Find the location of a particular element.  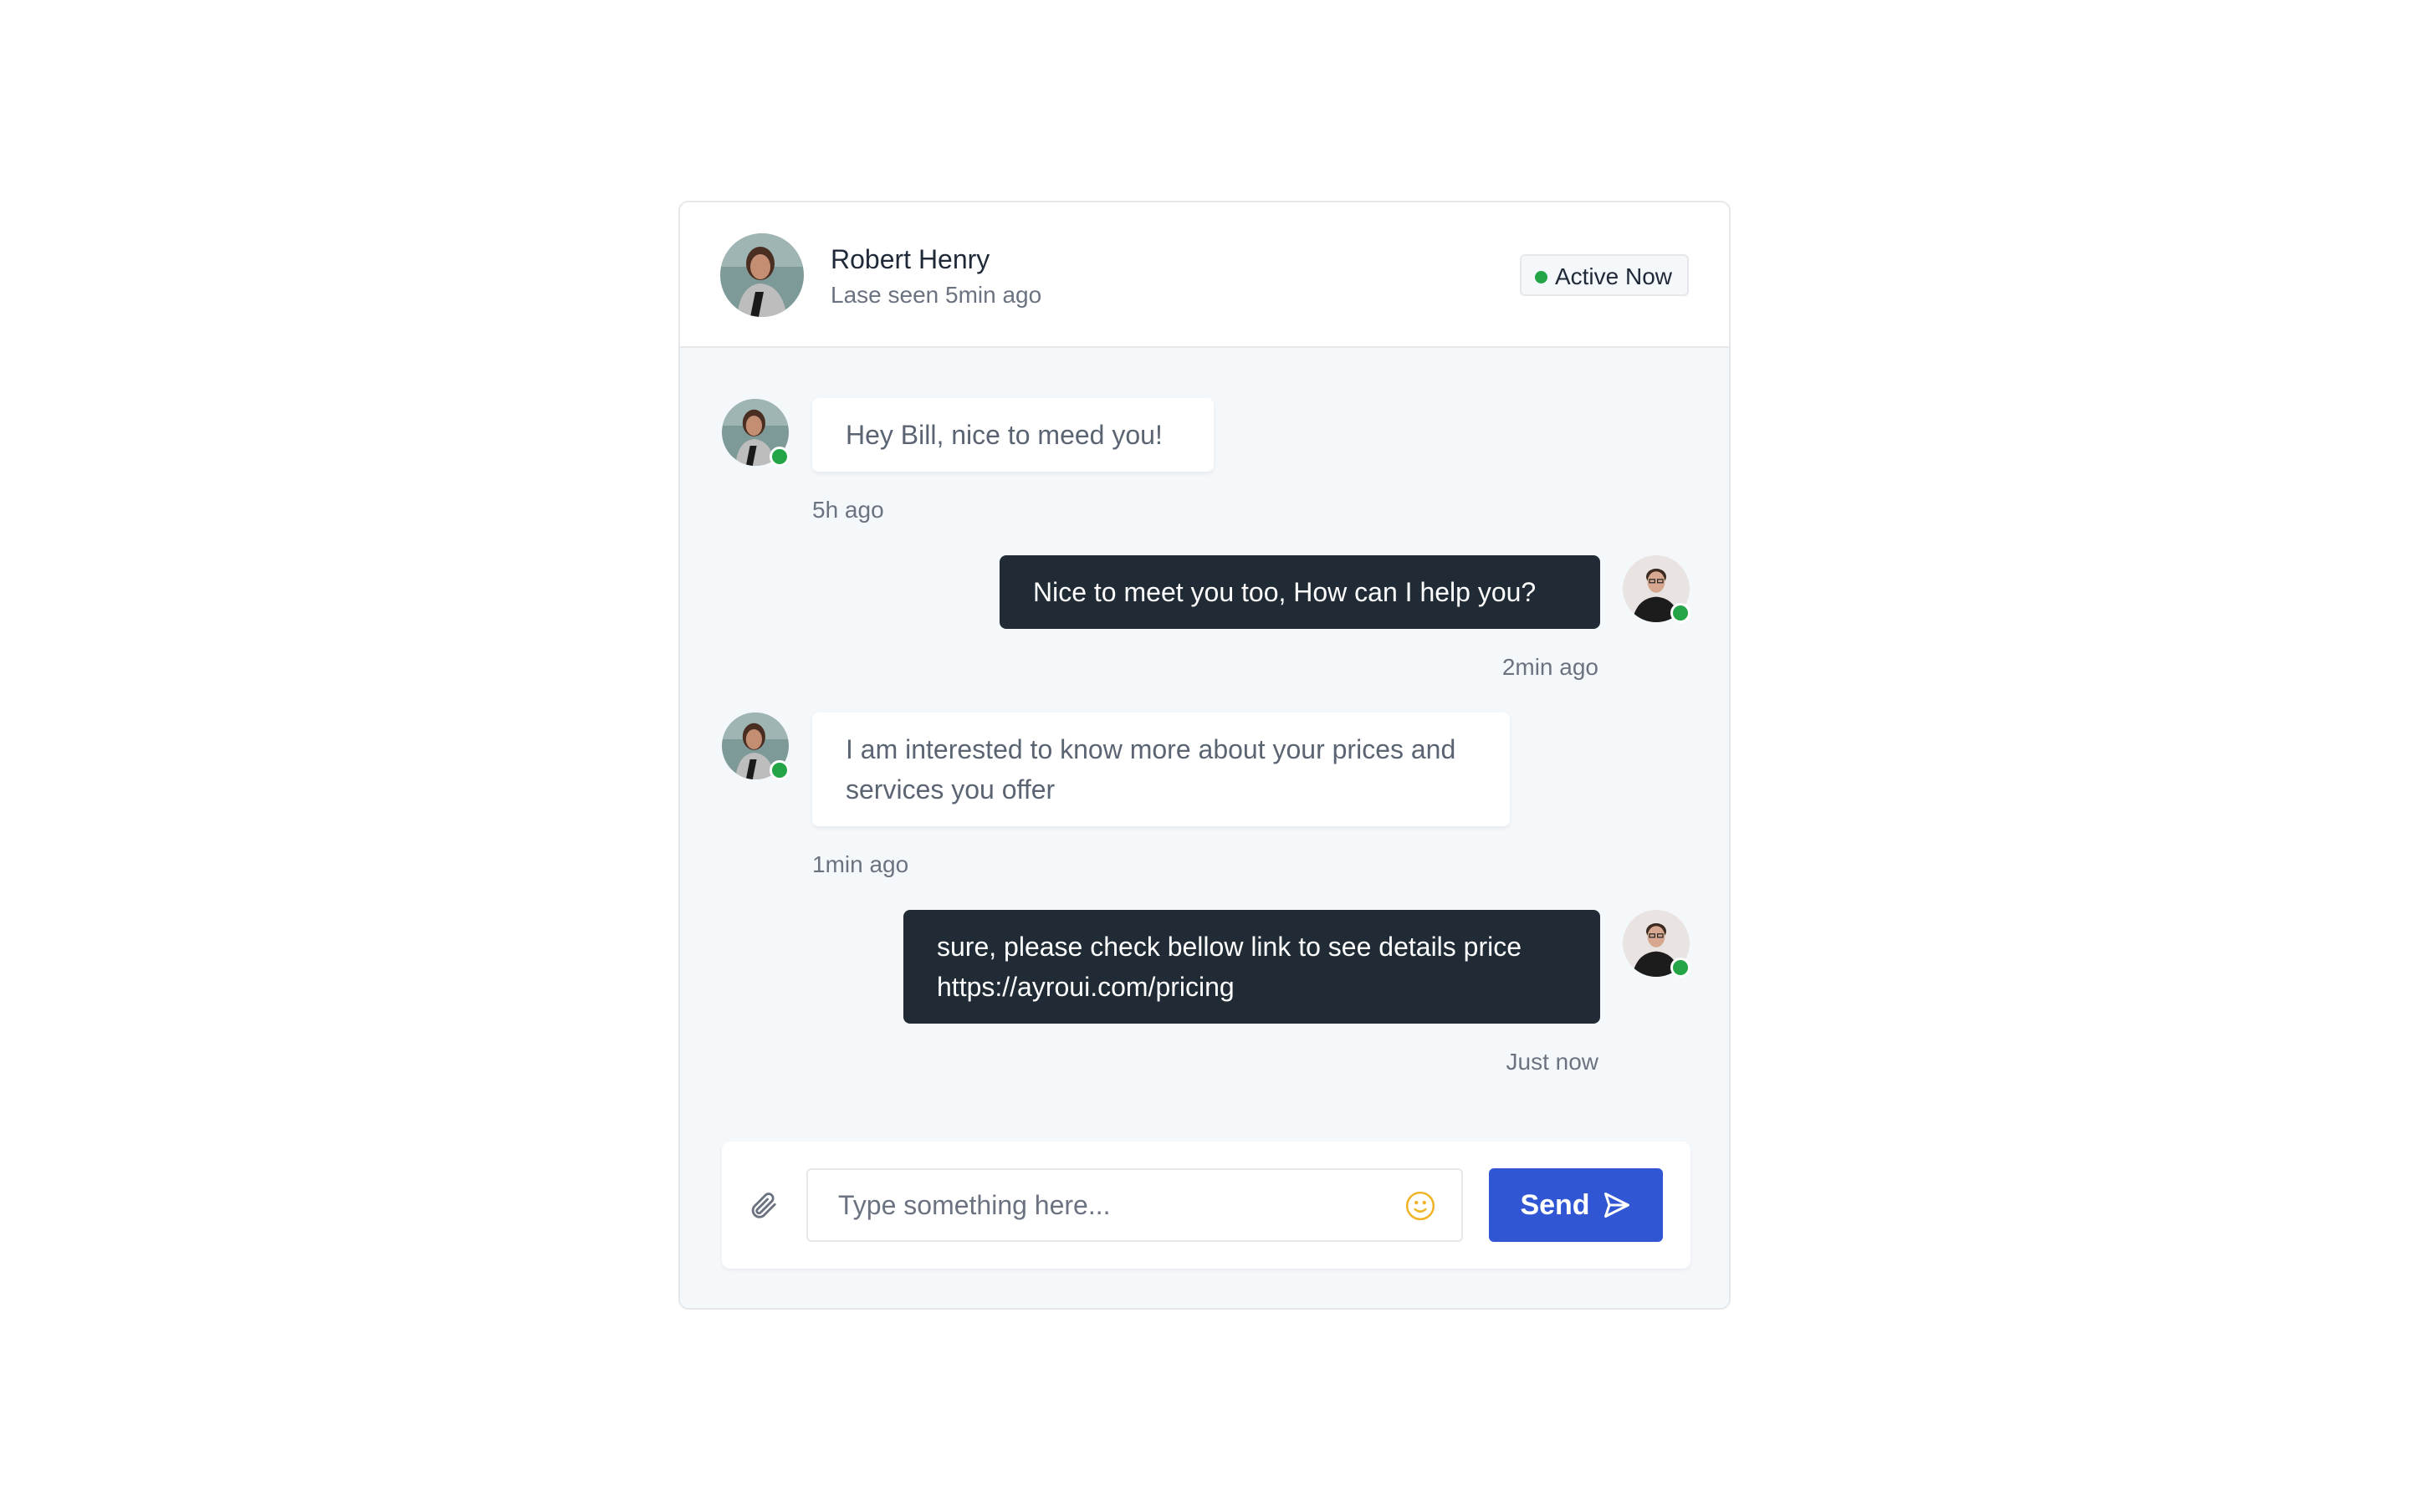

status-badge-label: Active Now is located at coordinates (1613, 276).